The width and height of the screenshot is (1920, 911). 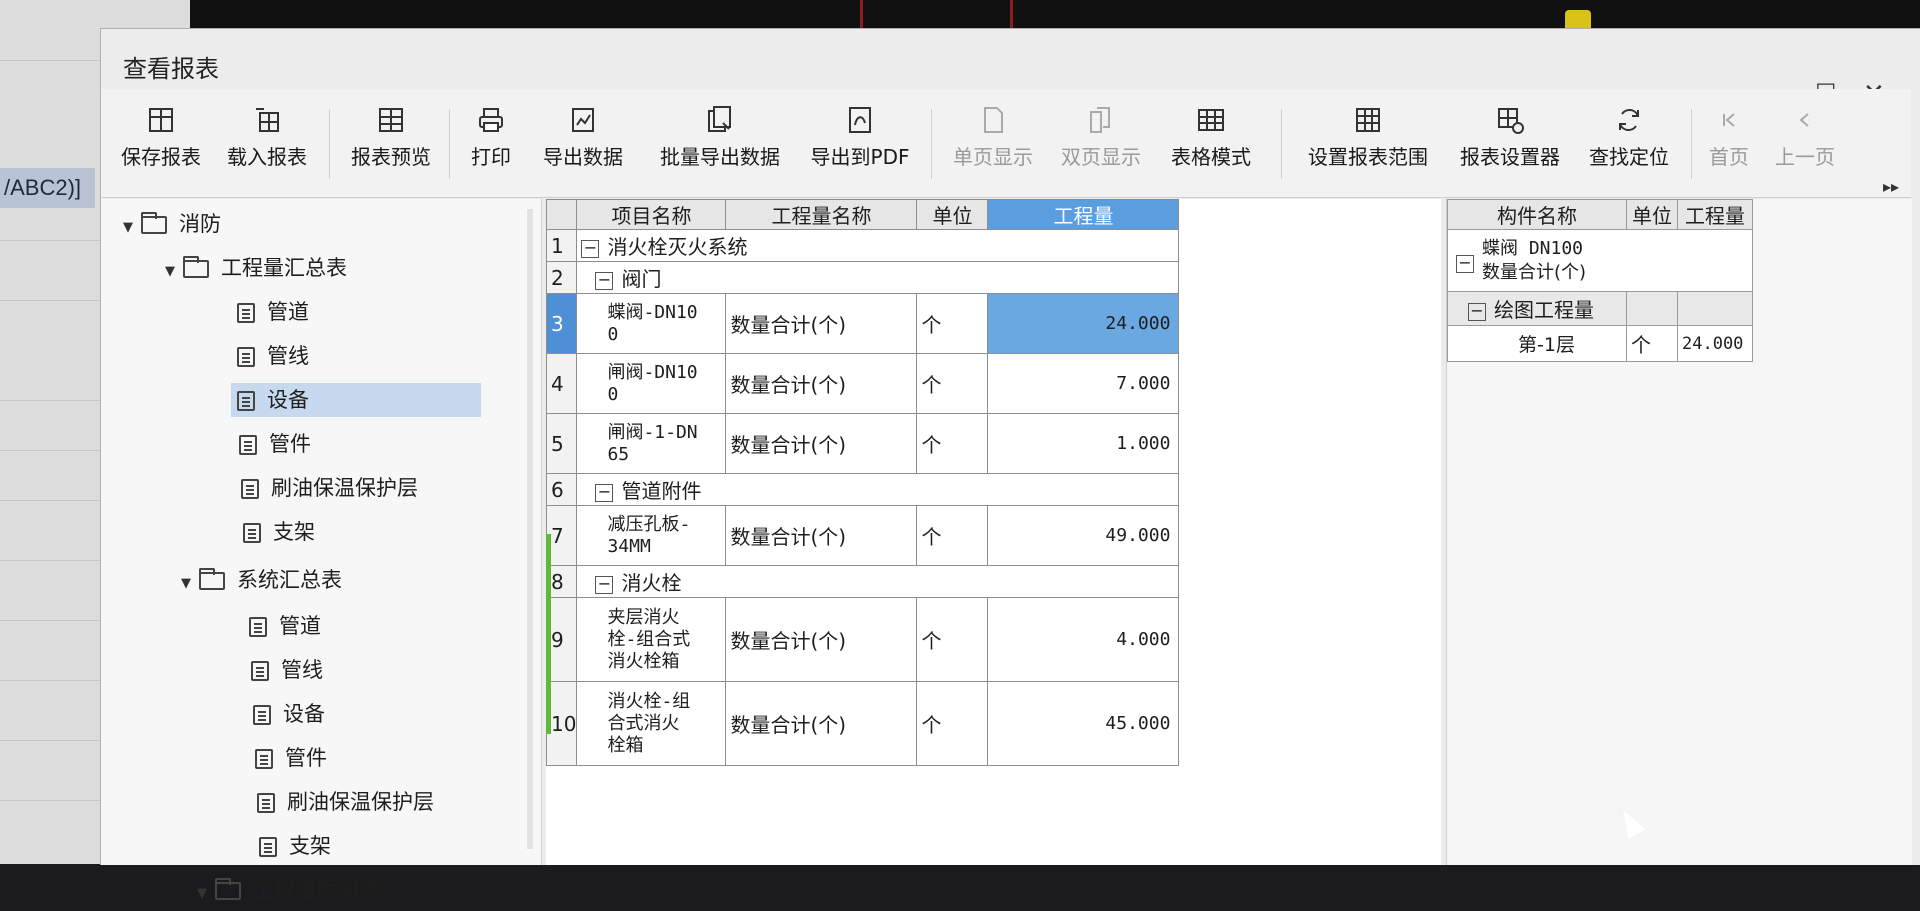 What do you see at coordinates (172, 224) in the screenshot?
I see `tree-node-root: ▼ 消防` at bounding box center [172, 224].